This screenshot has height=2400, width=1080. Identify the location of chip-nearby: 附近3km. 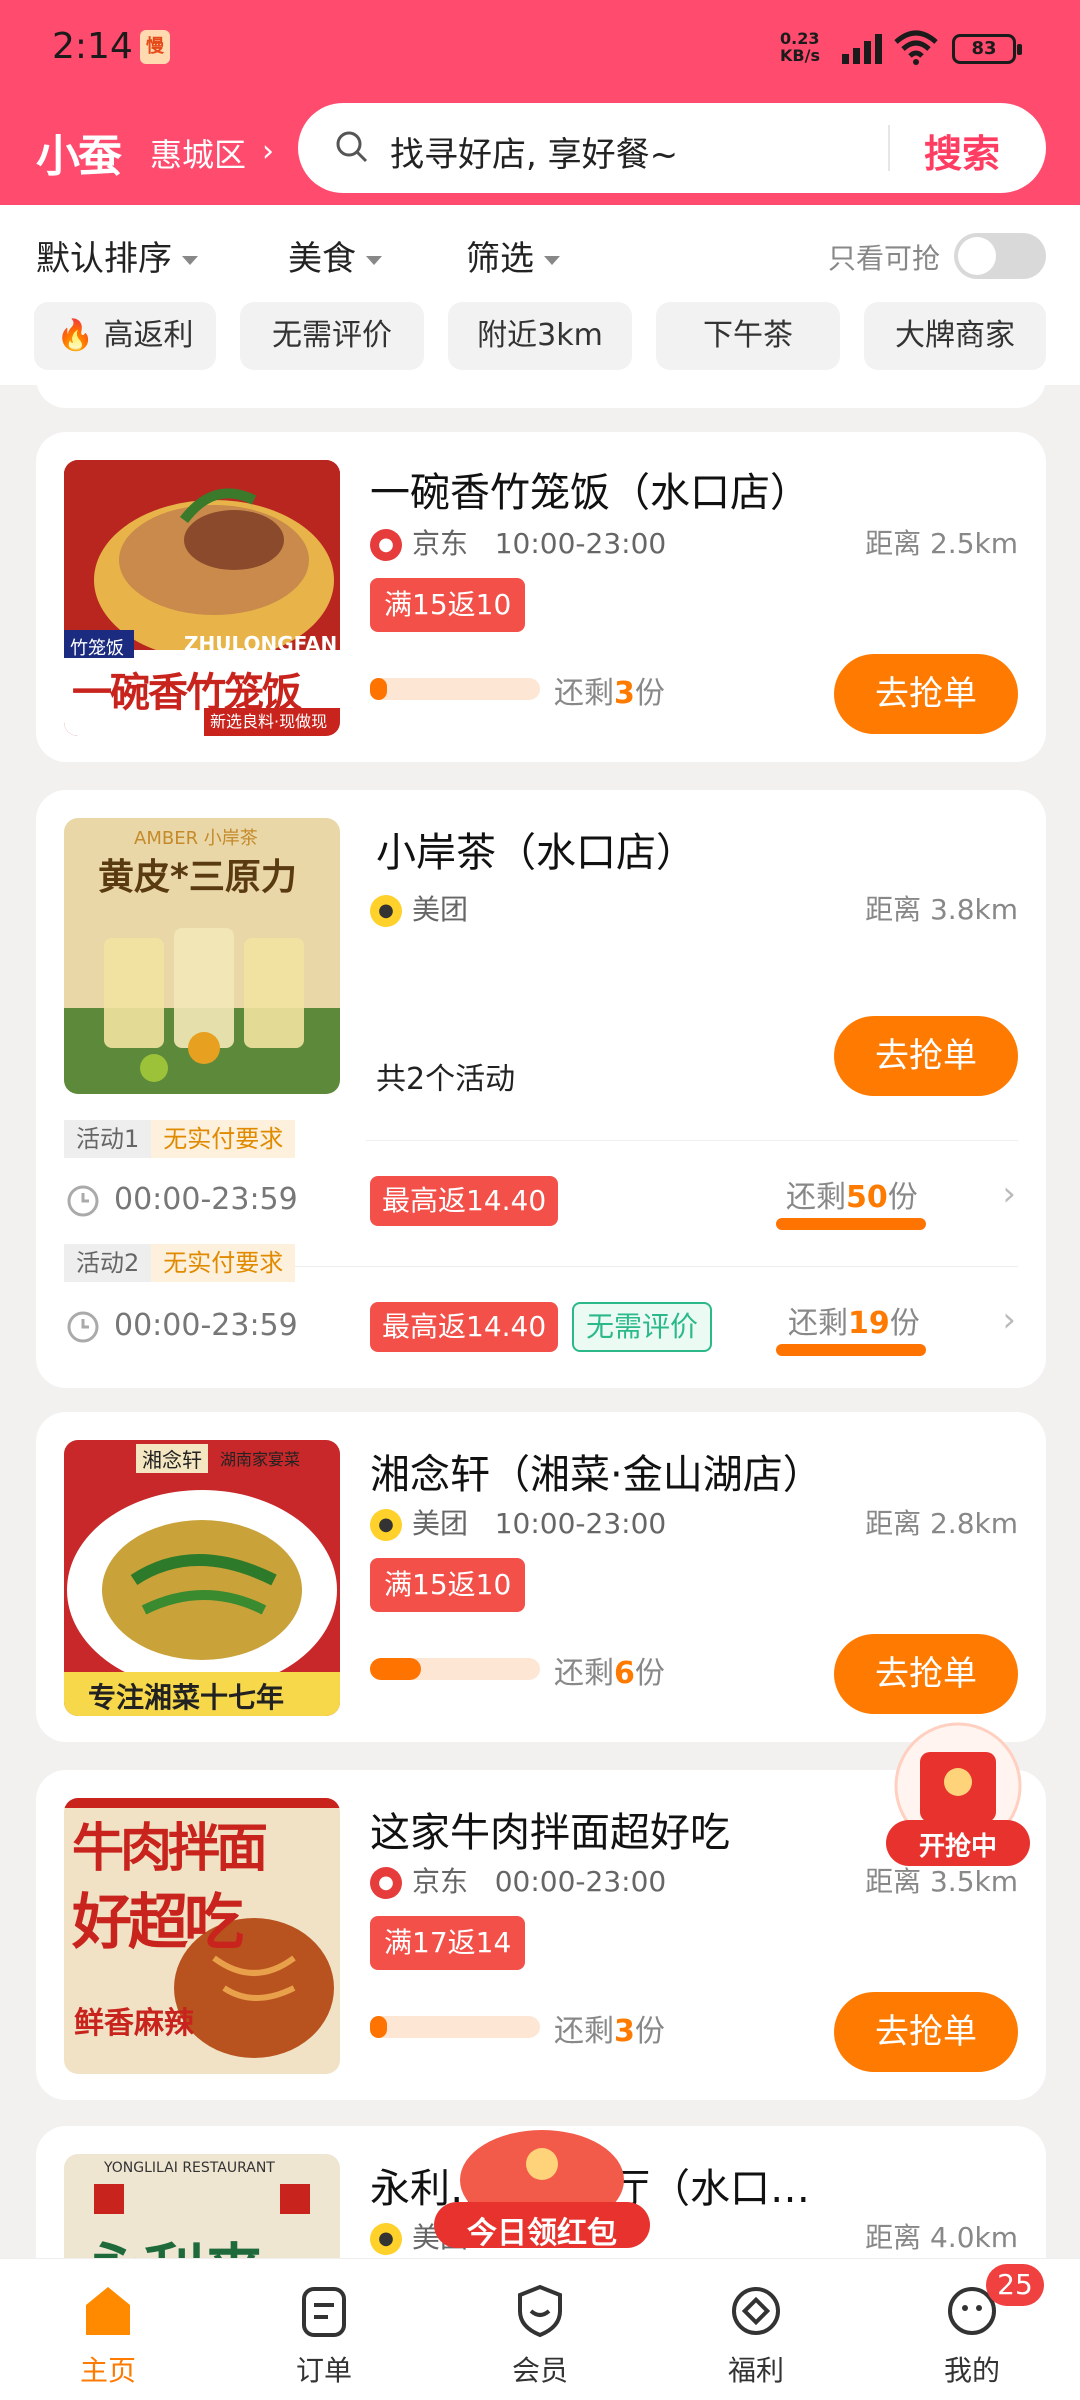
(540, 336).